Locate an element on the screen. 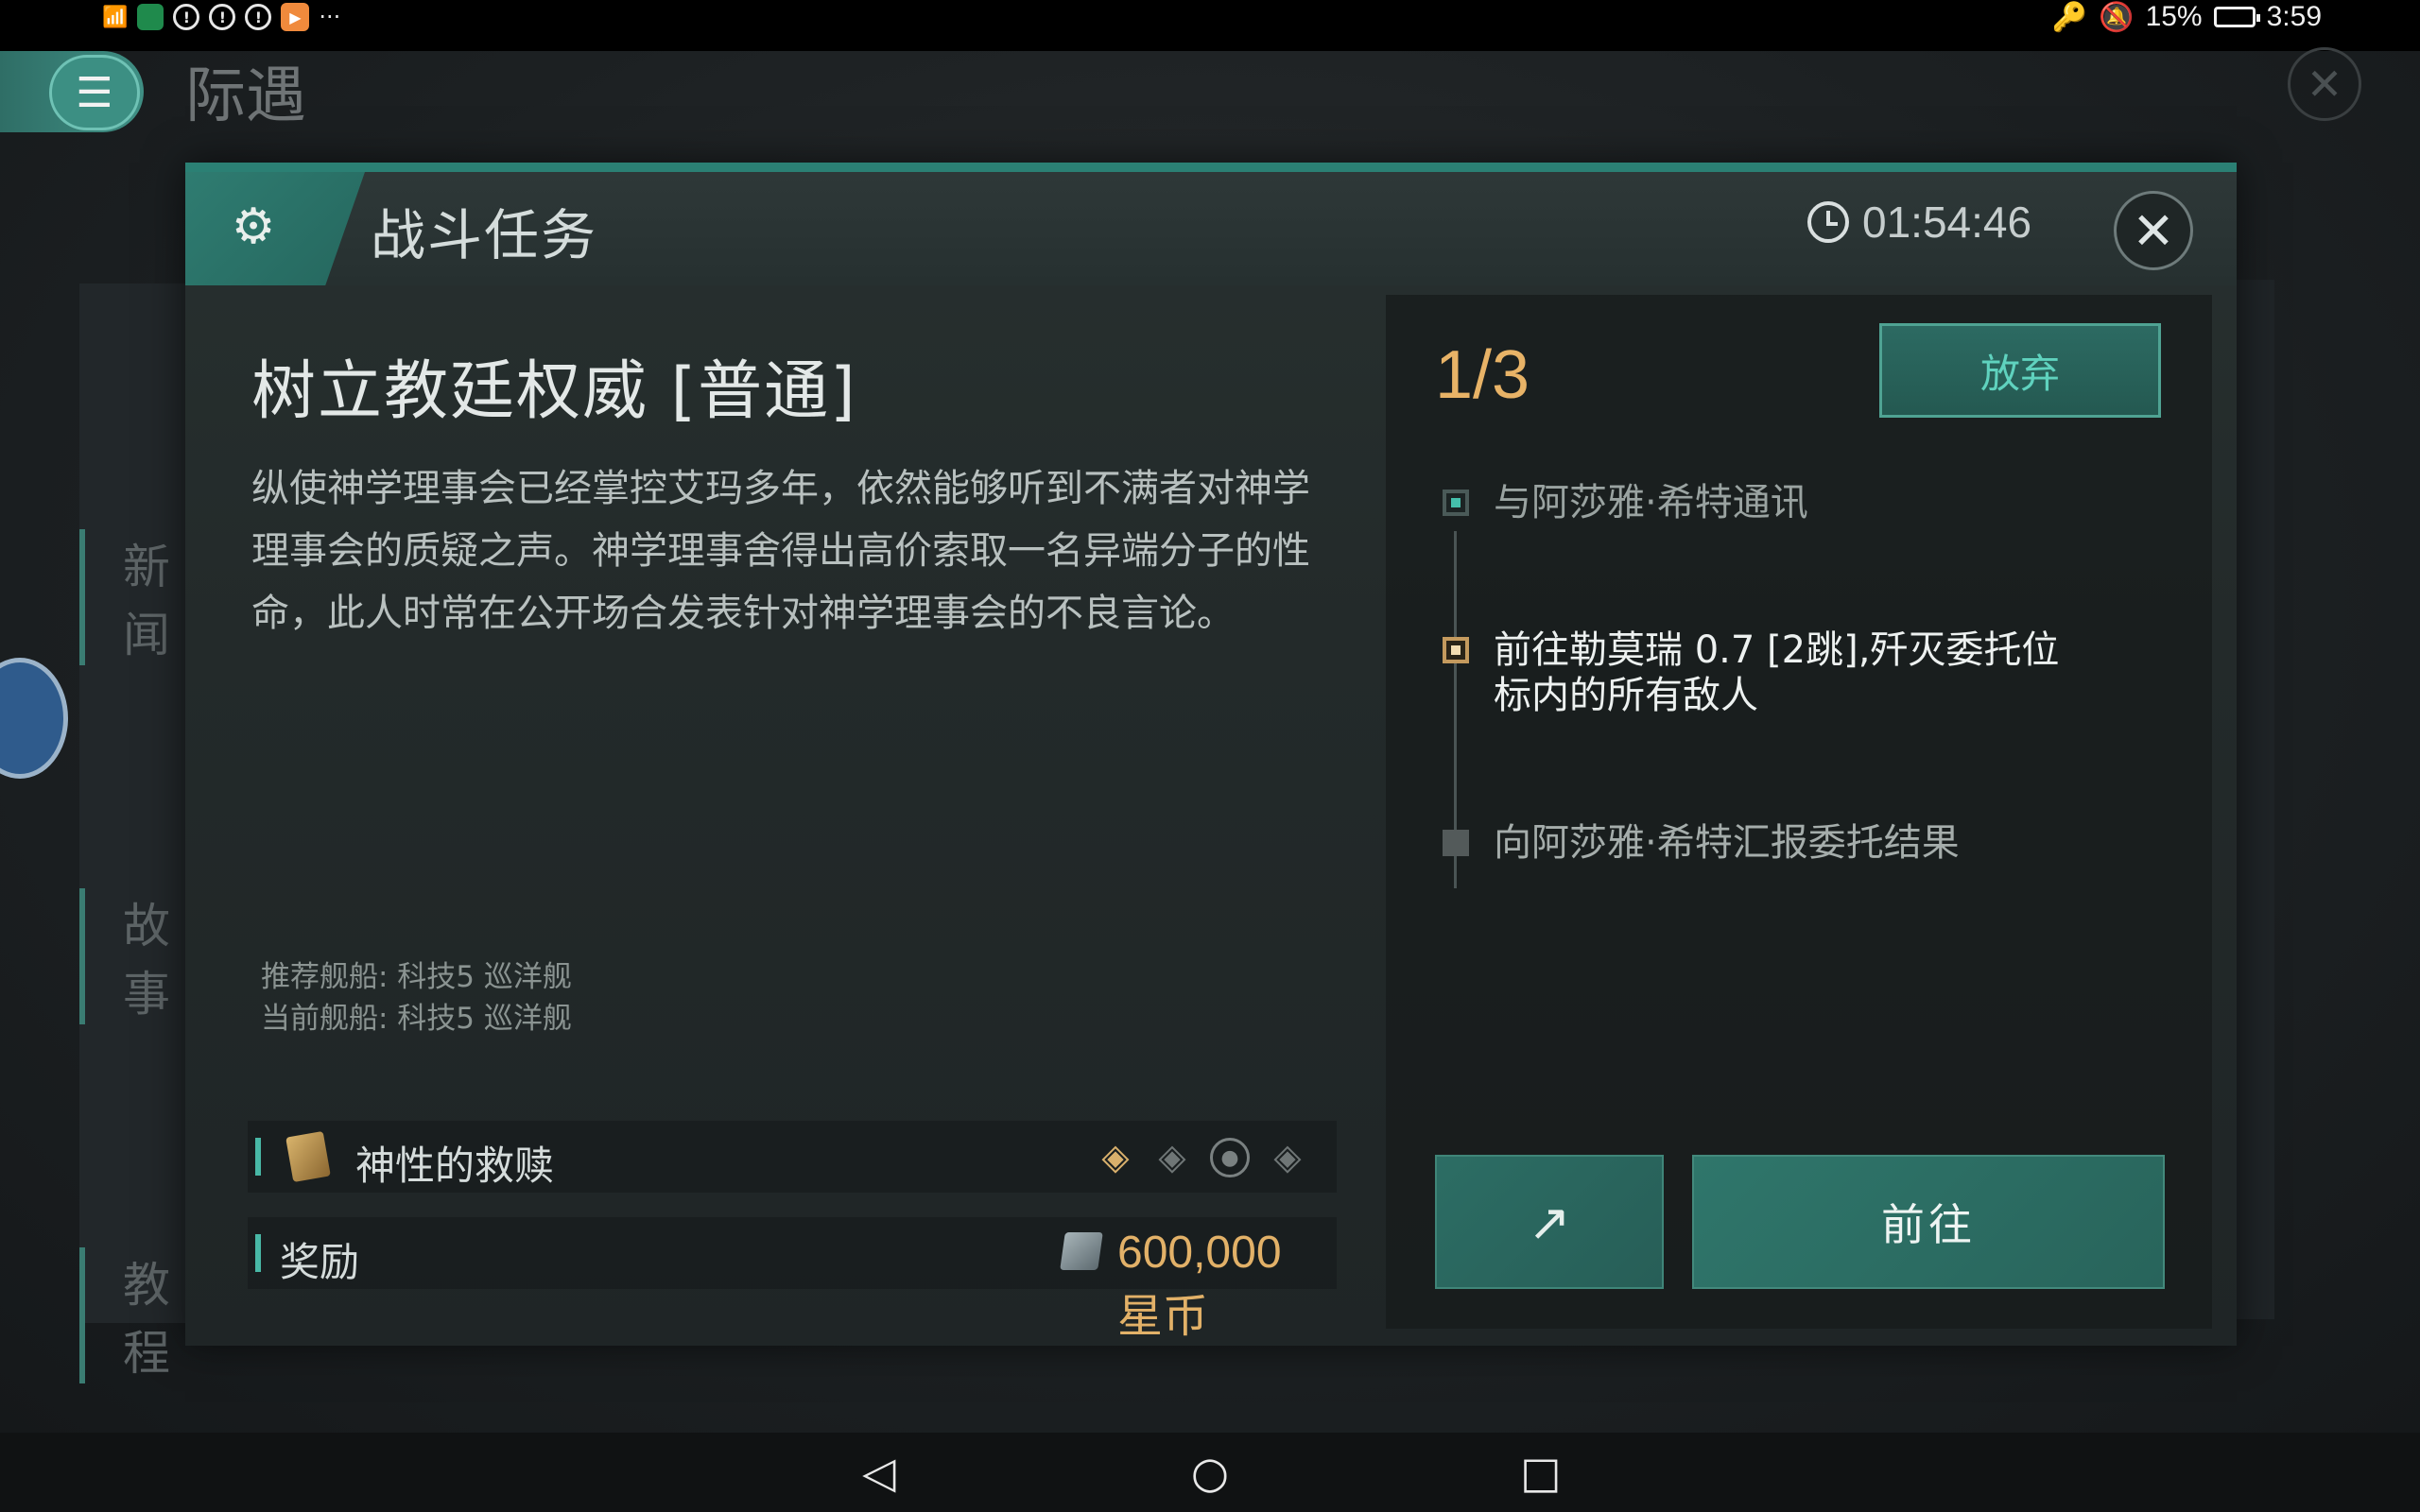  background-title: 际遇 is located at coordinates (245, 96).